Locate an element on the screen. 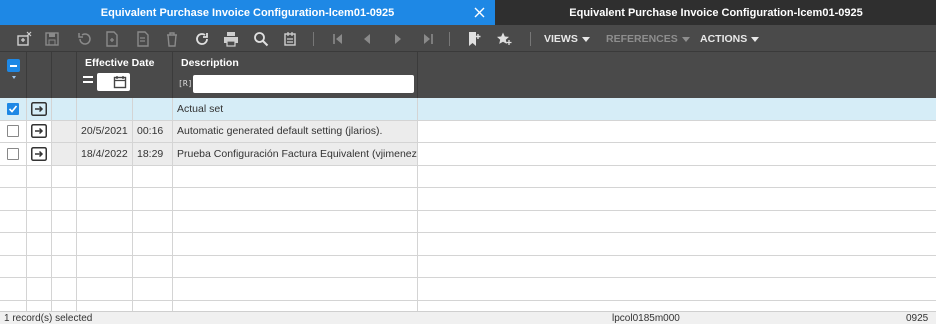 The height and width of the screenshot is (324, 936). column-header-label: Effective Date is located at coordinates (120, 63).